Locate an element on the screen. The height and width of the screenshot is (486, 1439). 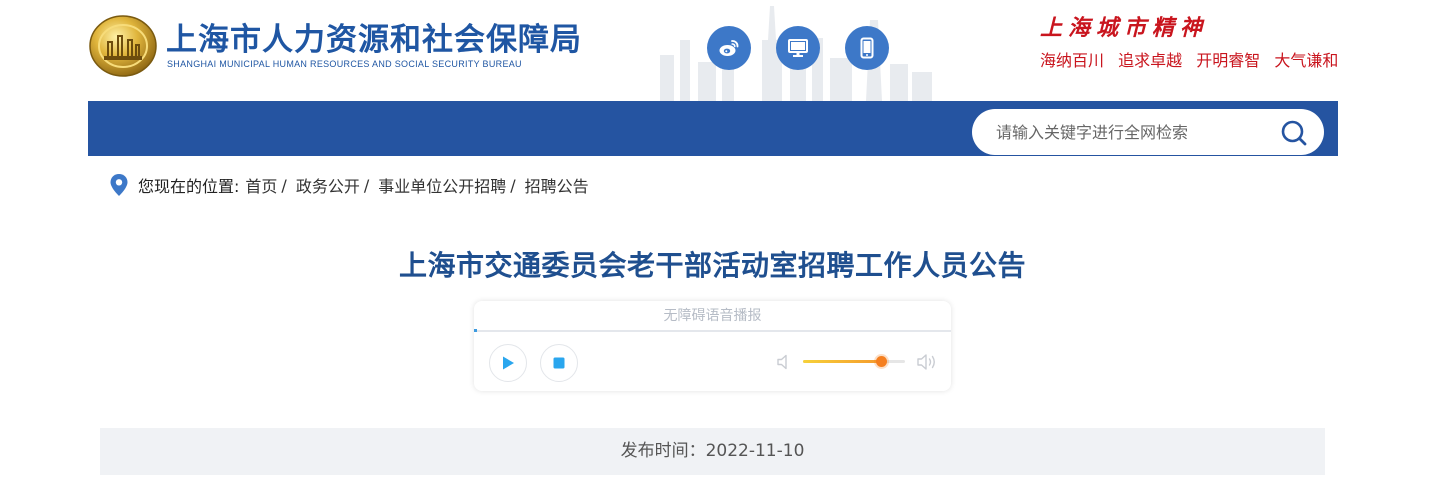
search-input is located at coordinates (1131, 132).